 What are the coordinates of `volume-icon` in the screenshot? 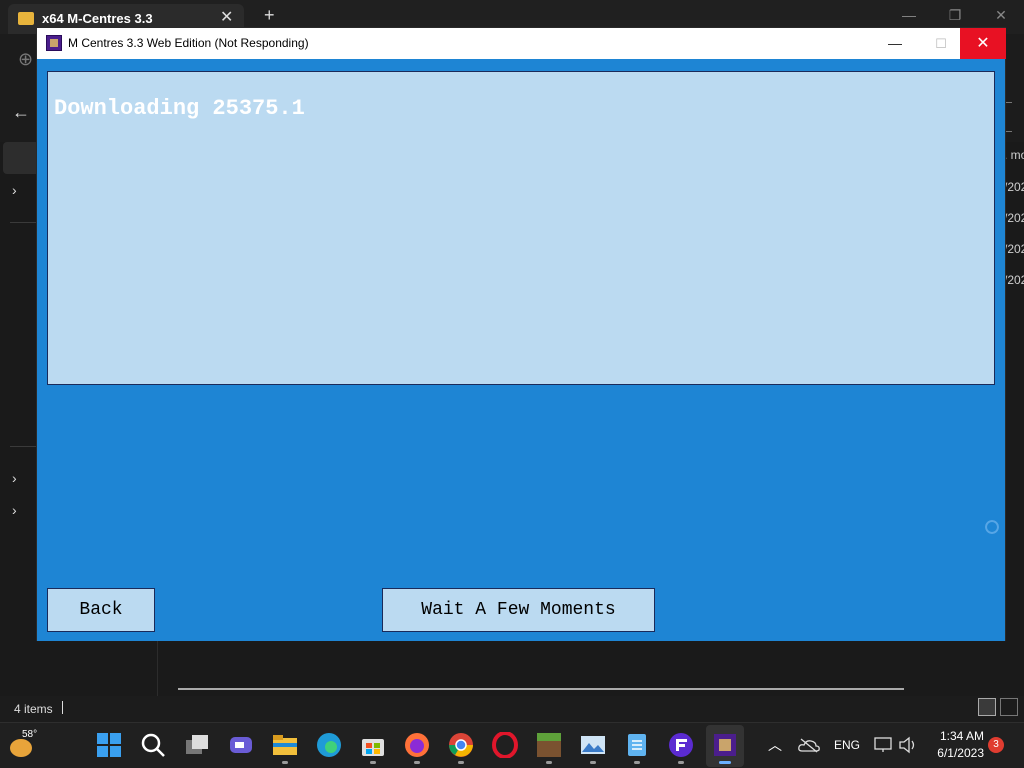 It's located at (908, 752).